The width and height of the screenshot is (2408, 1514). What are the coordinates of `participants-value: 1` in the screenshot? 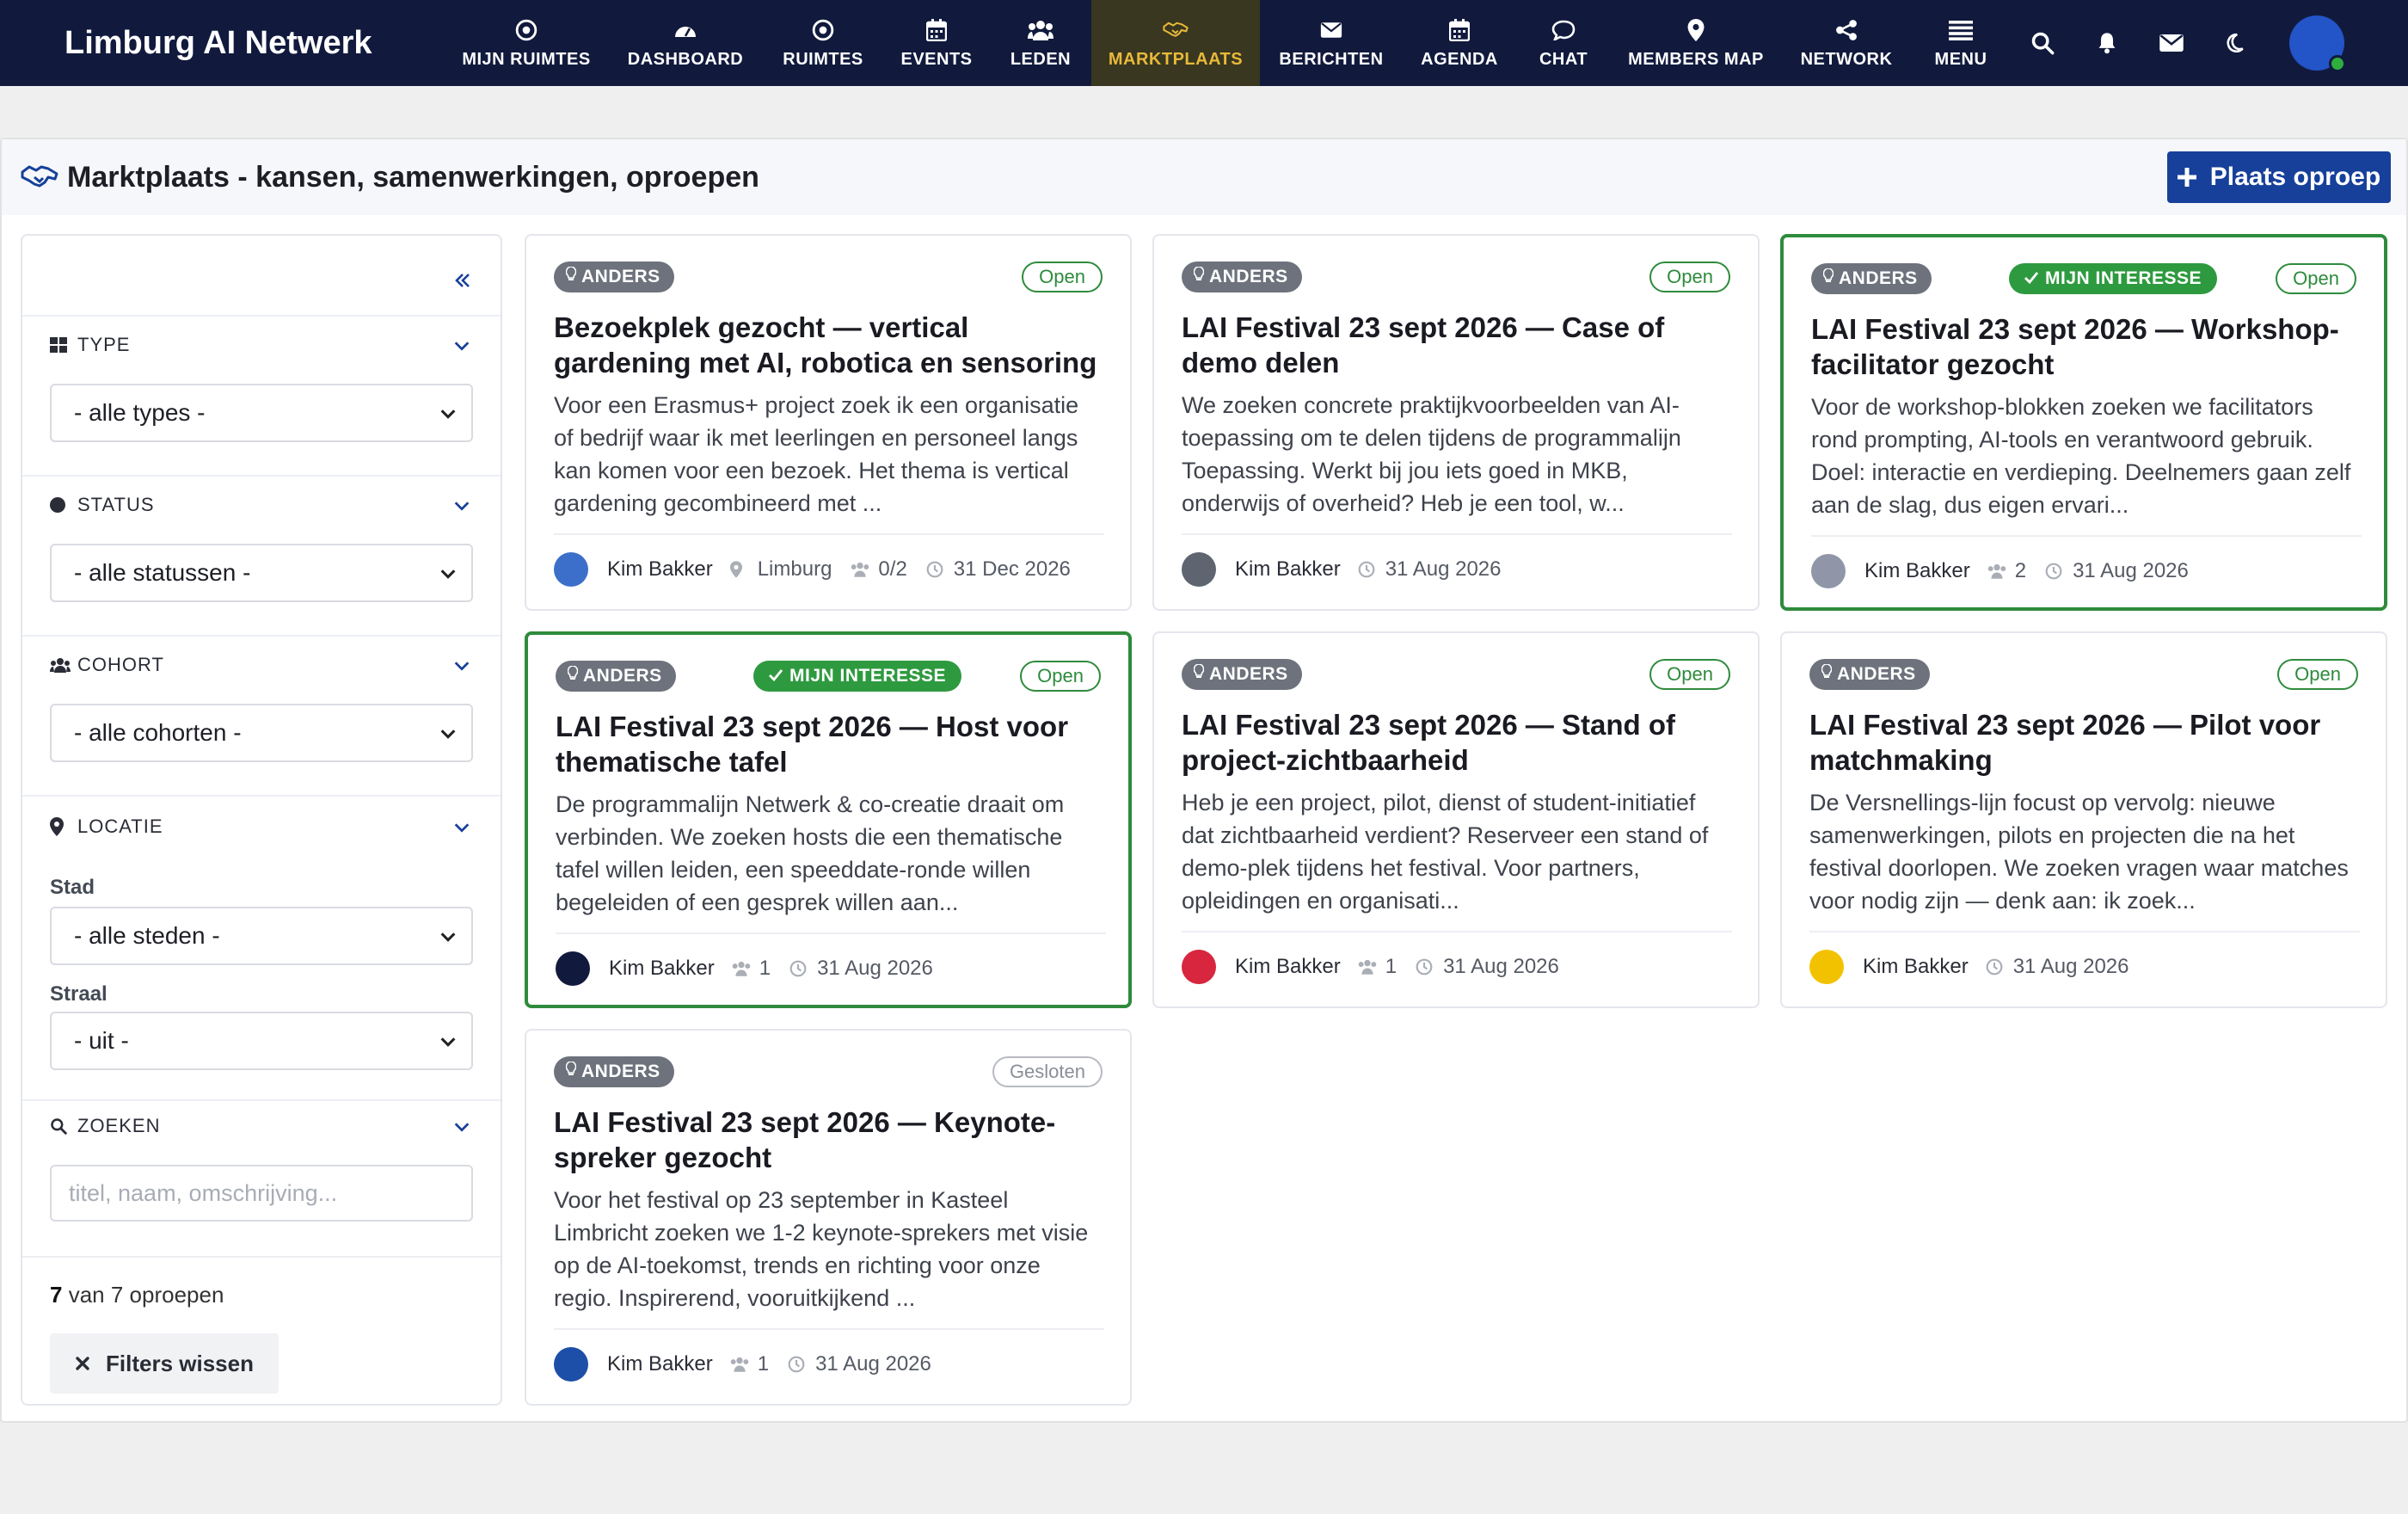 It's located at (765, 968).